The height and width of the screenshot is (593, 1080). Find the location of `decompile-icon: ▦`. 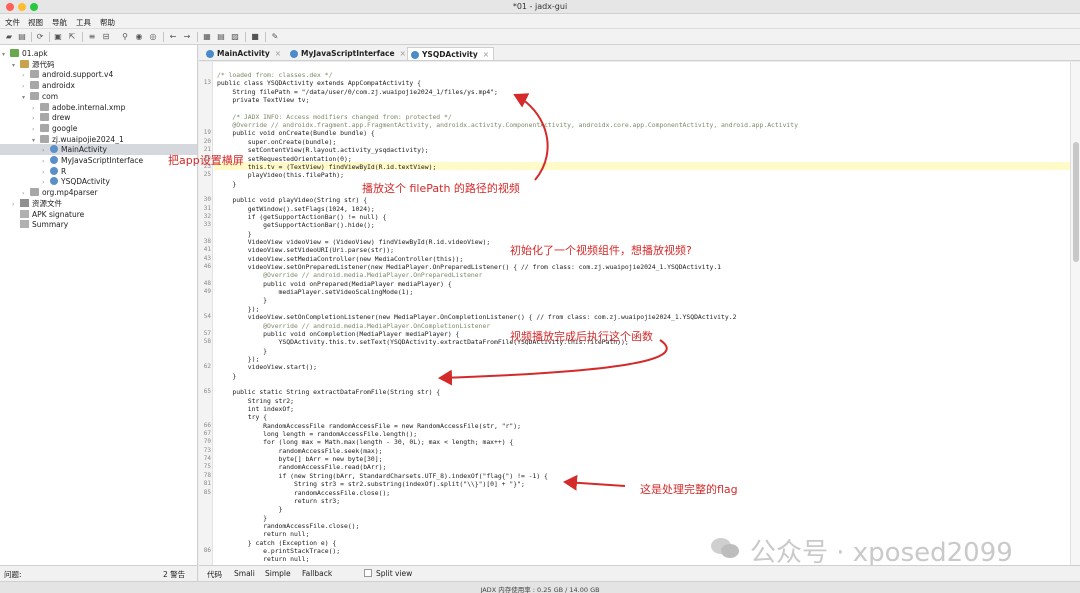

decompile-icon: ▦ is located at coordinates (207, 37).